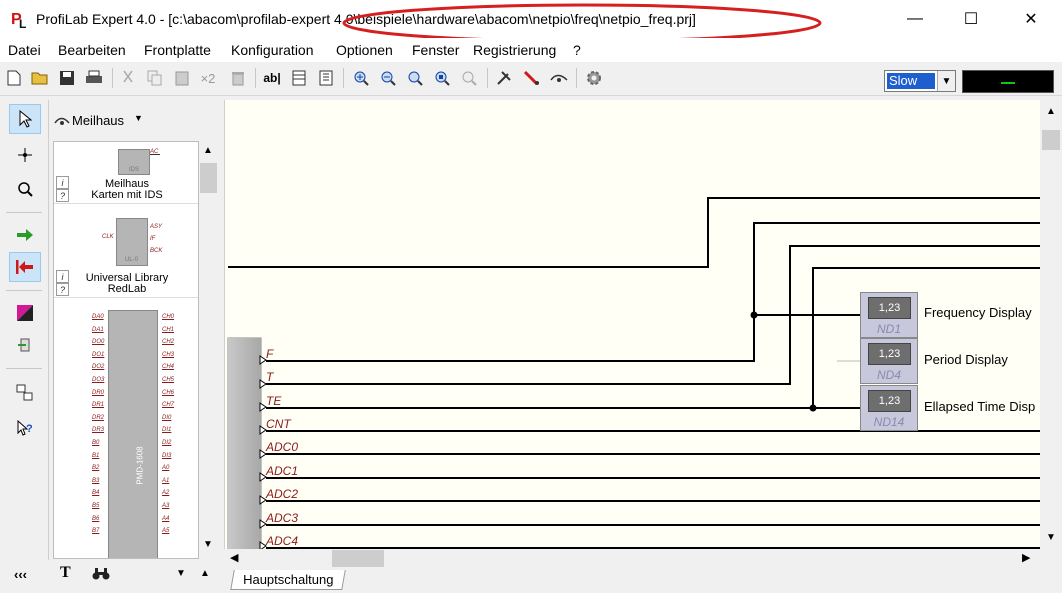 This screenshot has height=593, width=1062. What do you see at coordinates (167, 417) in the screenshot?
I see `pin-label: DI0` at bounding box center [167, 417].